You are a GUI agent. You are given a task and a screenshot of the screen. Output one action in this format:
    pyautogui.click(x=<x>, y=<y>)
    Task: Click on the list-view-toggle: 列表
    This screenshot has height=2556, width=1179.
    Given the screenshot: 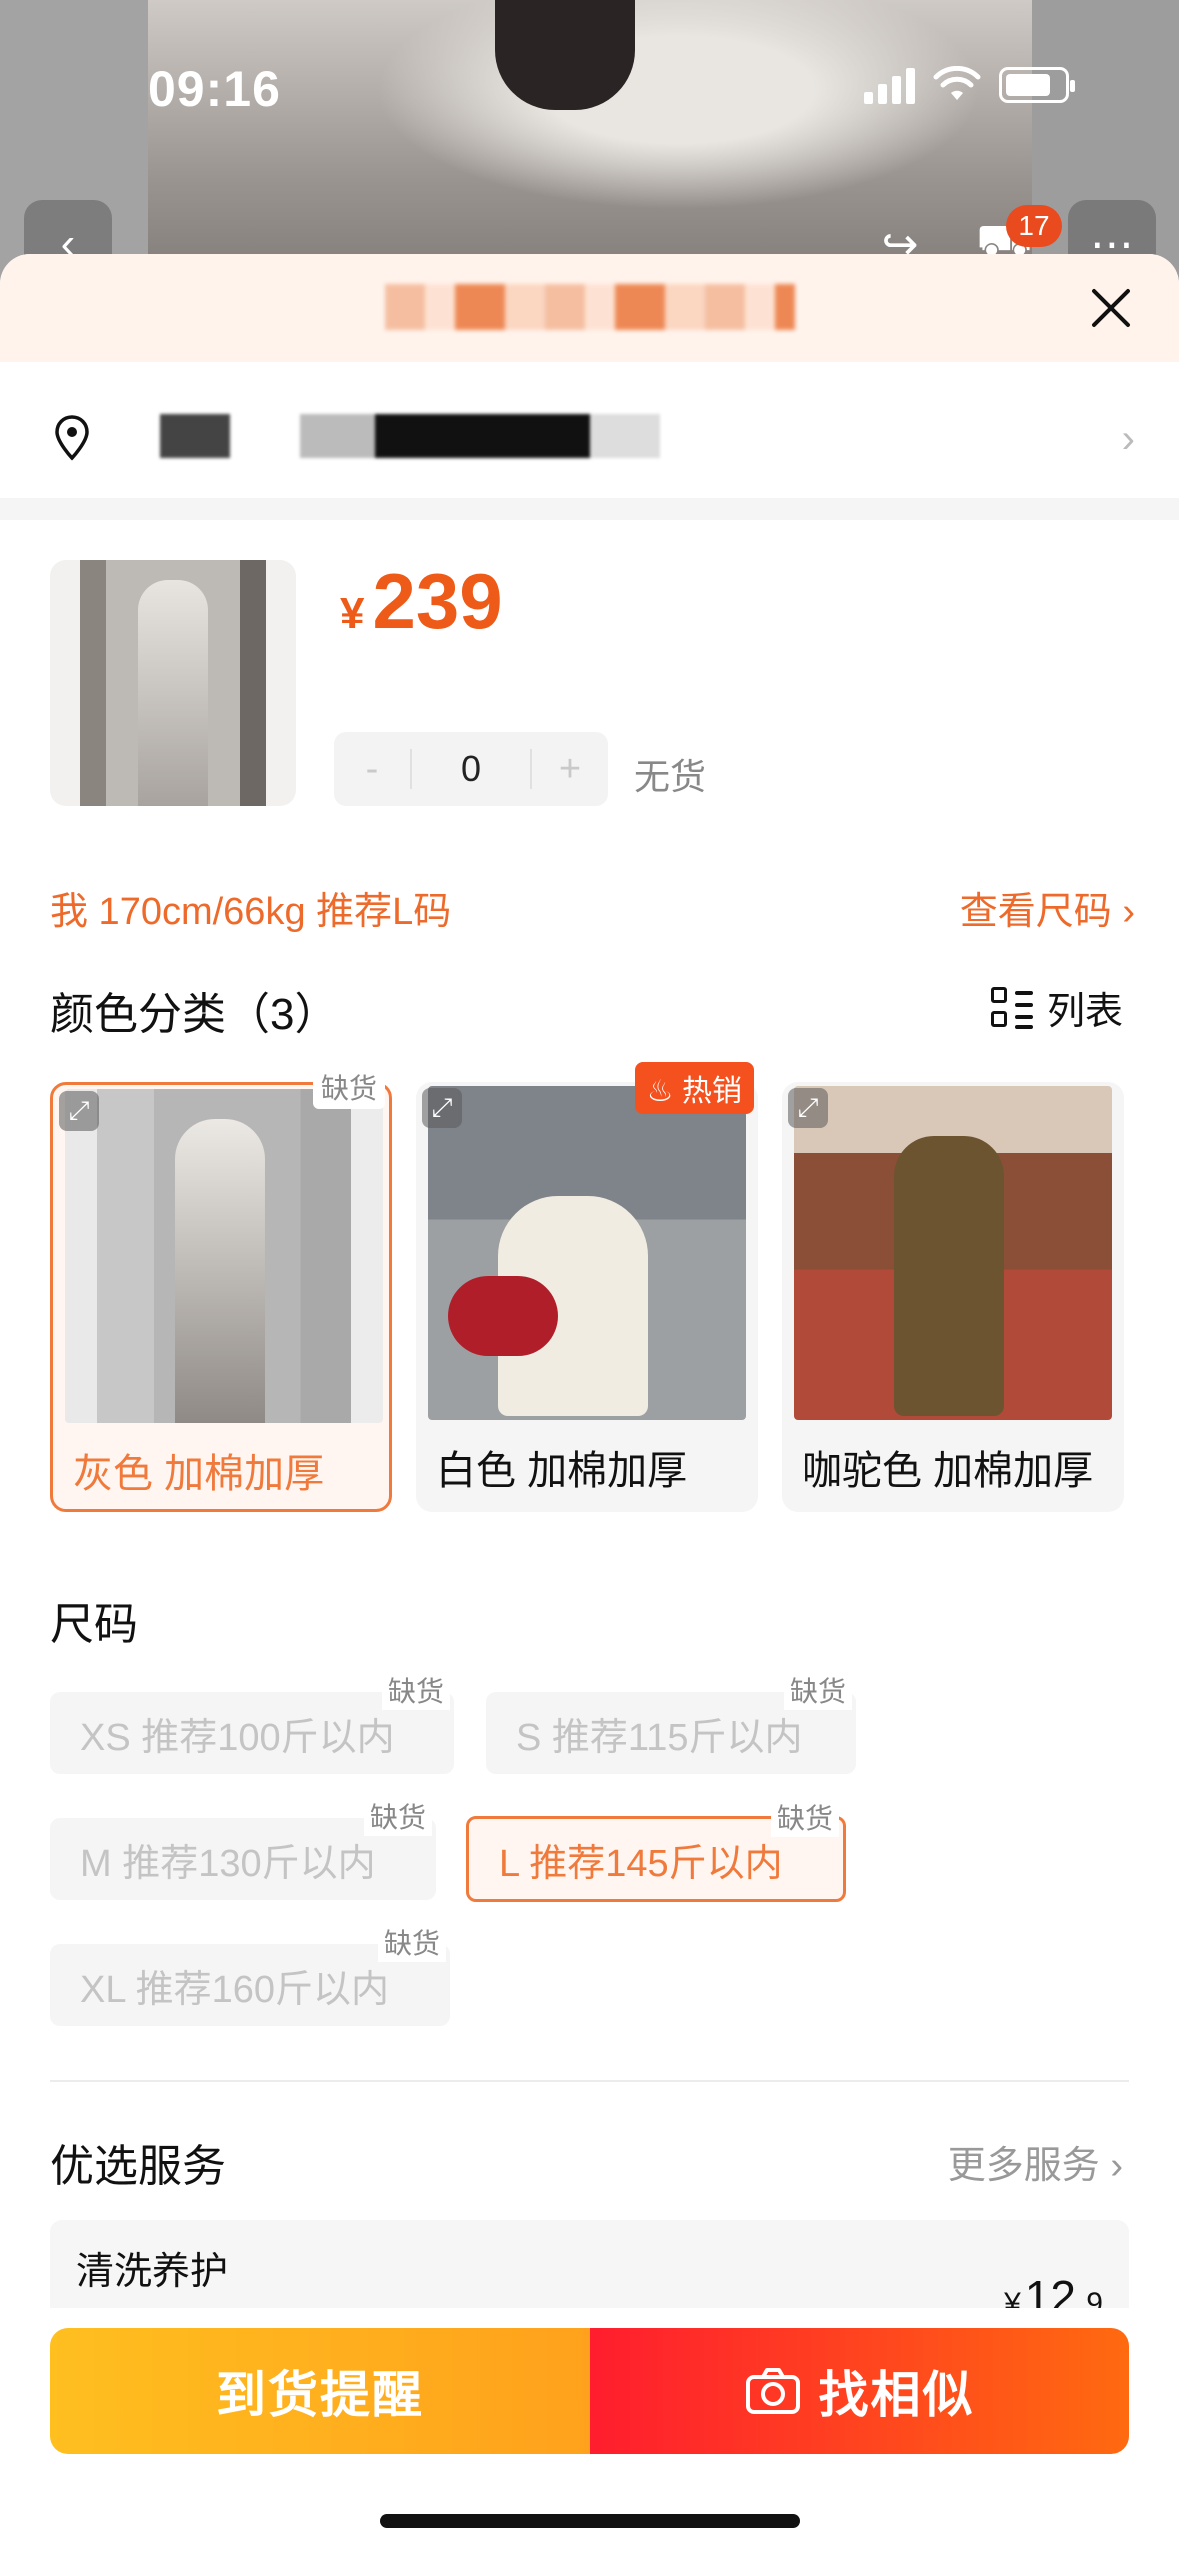 What is the action you would take?
    pyautogui.click(x=1056, y=1007)
    